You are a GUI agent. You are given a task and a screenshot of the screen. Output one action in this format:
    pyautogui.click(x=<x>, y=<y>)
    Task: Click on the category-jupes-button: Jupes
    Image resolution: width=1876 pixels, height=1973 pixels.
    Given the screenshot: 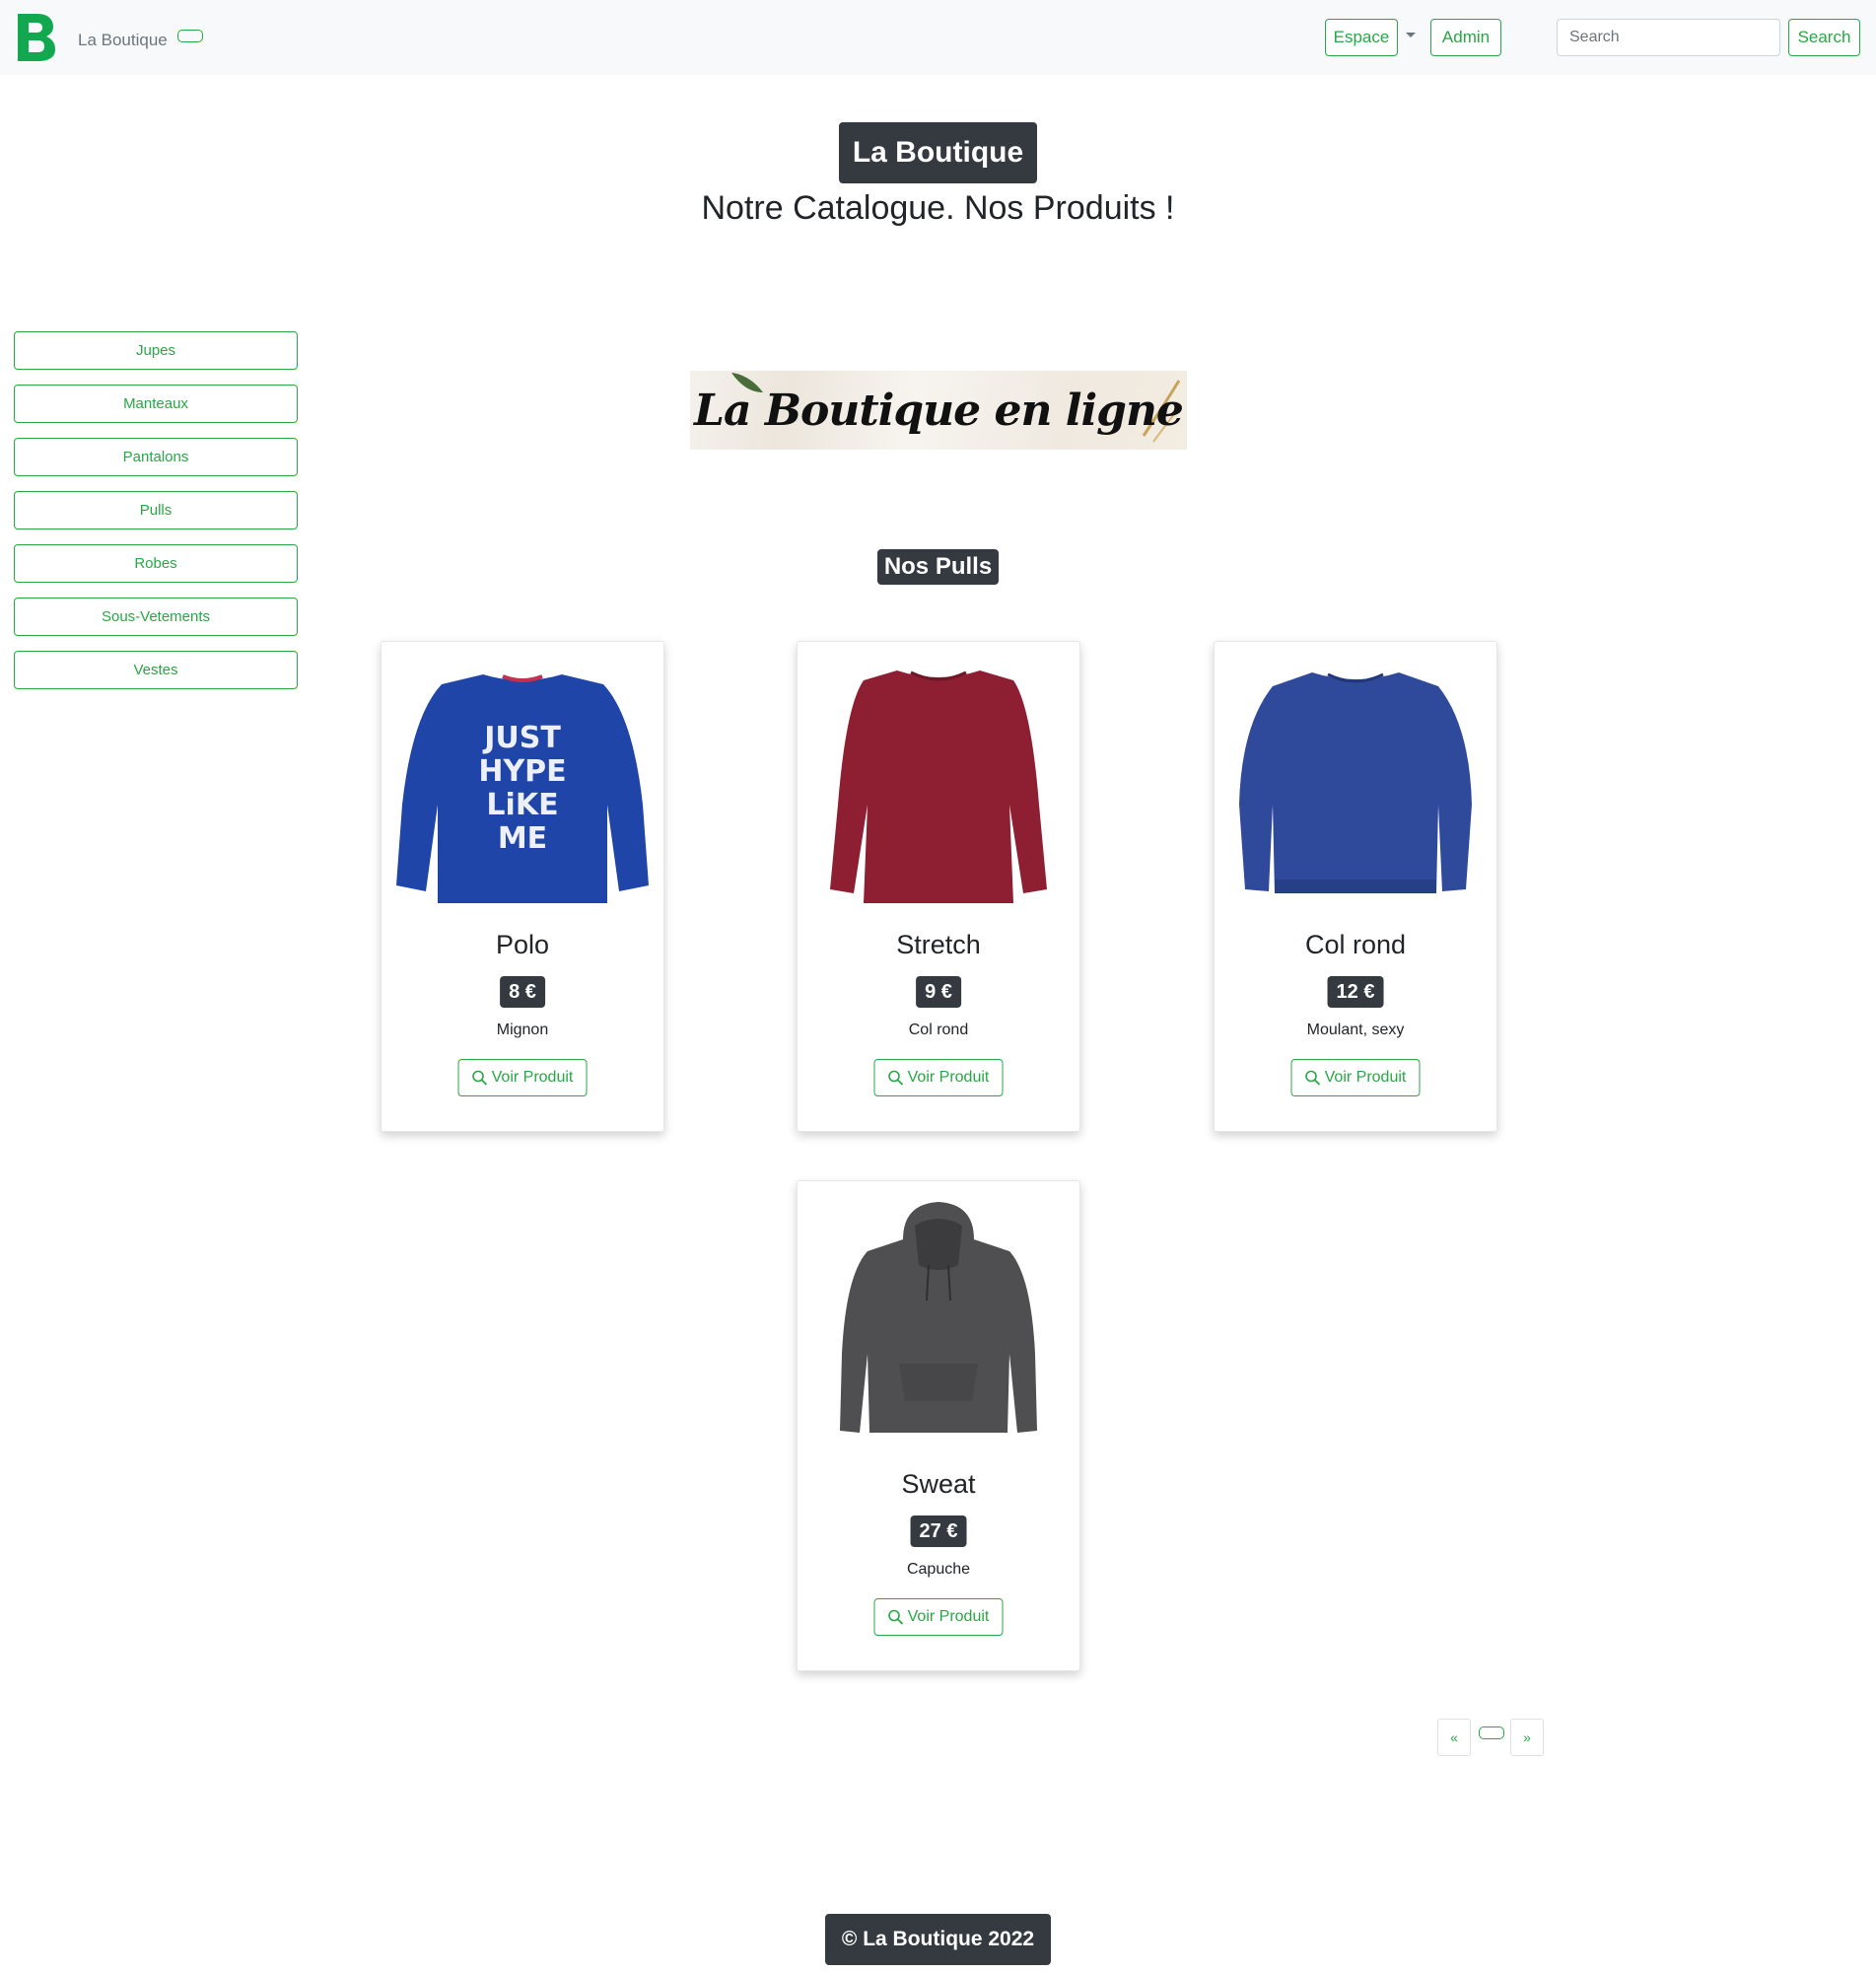 What is the action you would take?
    pyautogui.click(x=156, y=351)
    